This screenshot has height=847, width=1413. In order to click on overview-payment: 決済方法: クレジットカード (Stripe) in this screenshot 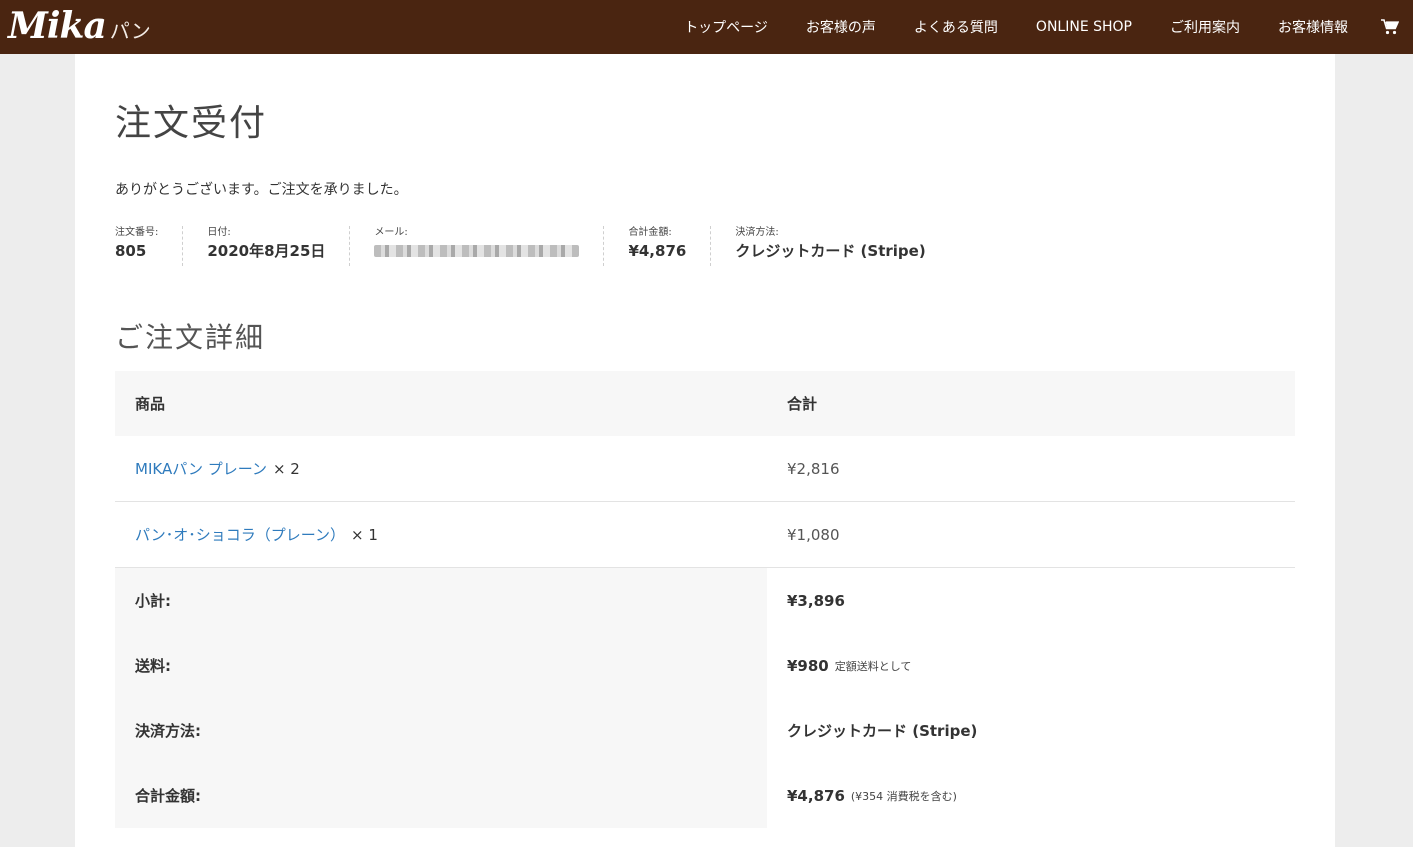, I will do `click(829, 246)`.